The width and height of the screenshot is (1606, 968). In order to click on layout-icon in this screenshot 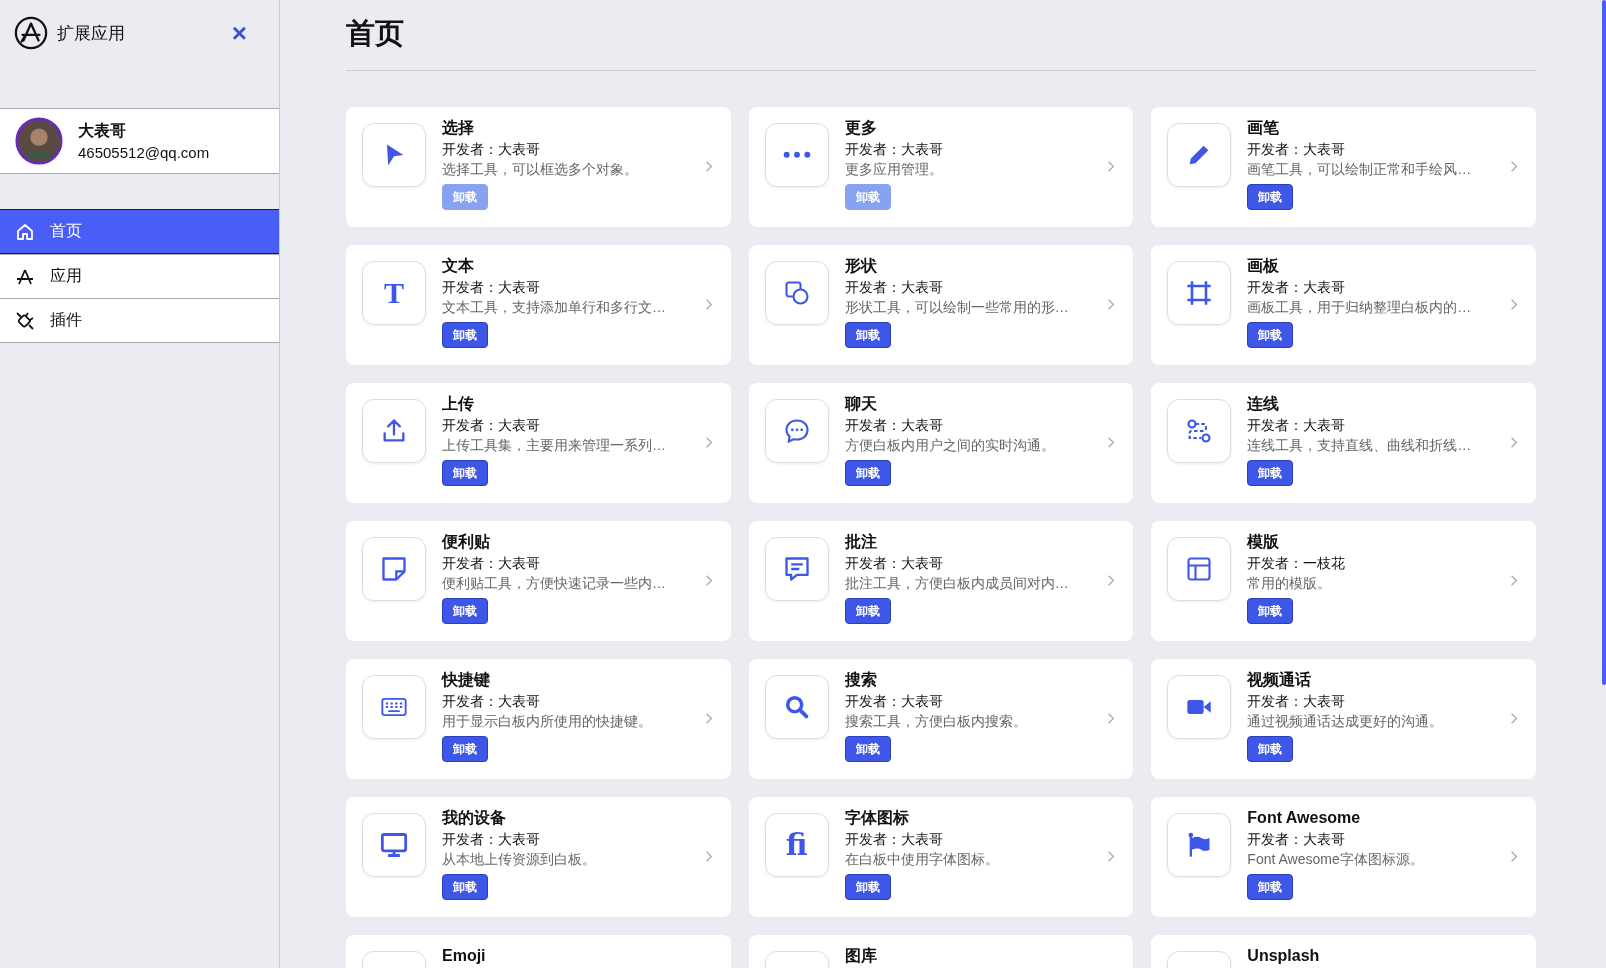, I will do `click(1199, 569)`.